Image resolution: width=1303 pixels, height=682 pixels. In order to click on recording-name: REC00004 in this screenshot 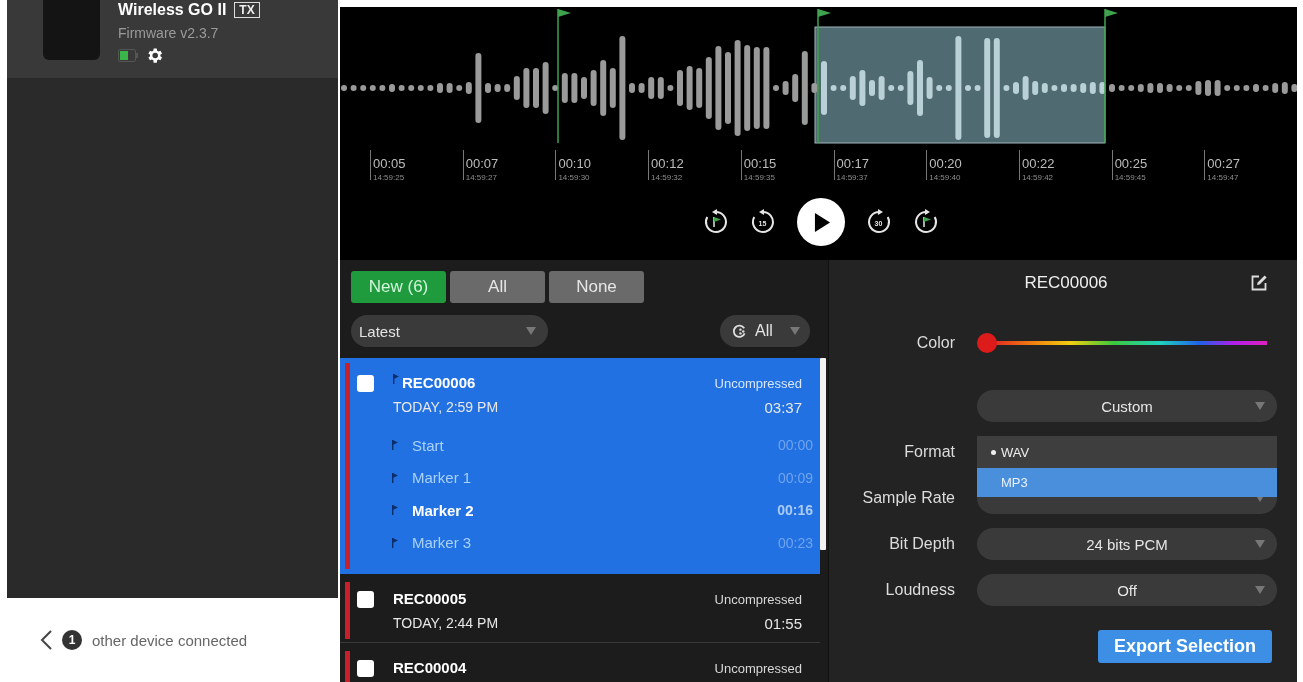, I will do `click(430, 668)`.